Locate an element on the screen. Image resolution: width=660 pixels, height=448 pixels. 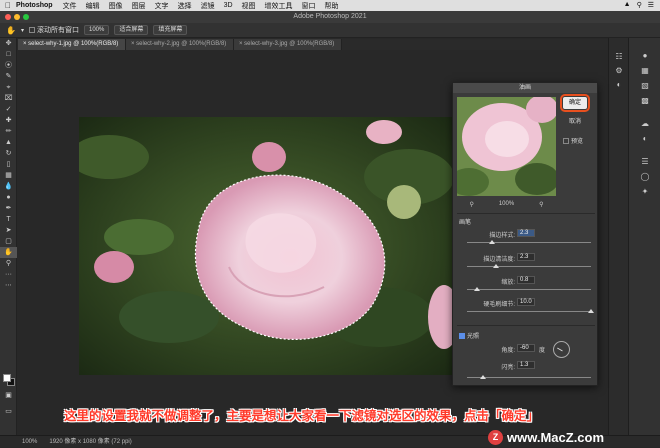
angle-input: -60 is located at coordinates (526, 348).